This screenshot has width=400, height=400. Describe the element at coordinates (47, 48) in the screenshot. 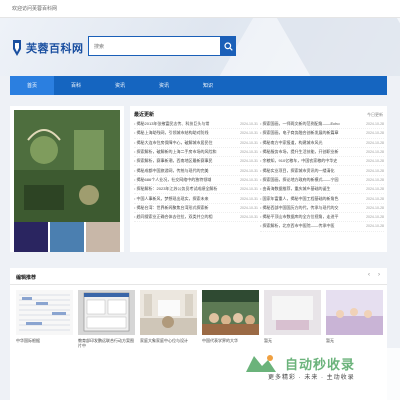

I see `site-logo: 芙蓉百科网` at that location.